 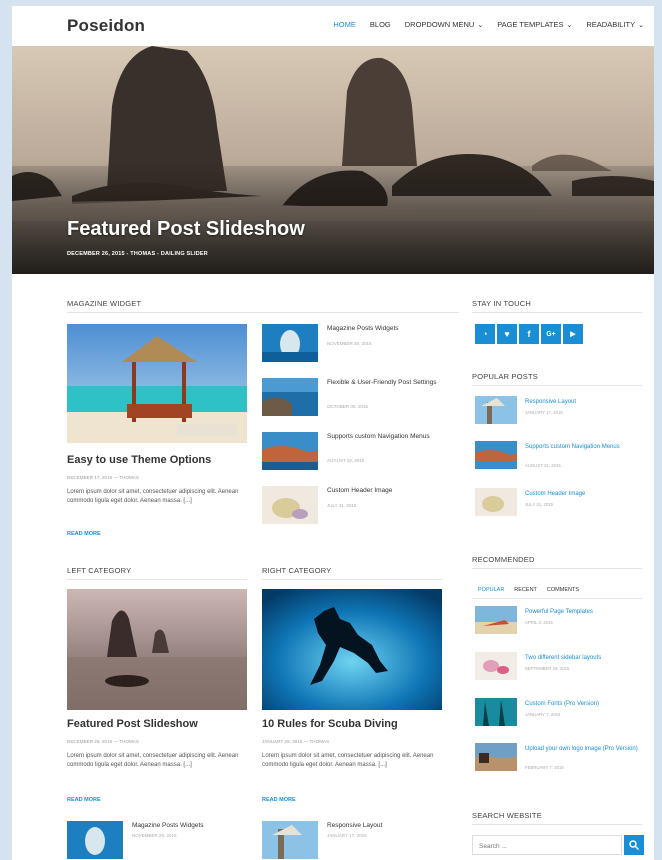 I want to click on post-date: SEPTEMBER 18, 2015, so click(x=547, y=668).